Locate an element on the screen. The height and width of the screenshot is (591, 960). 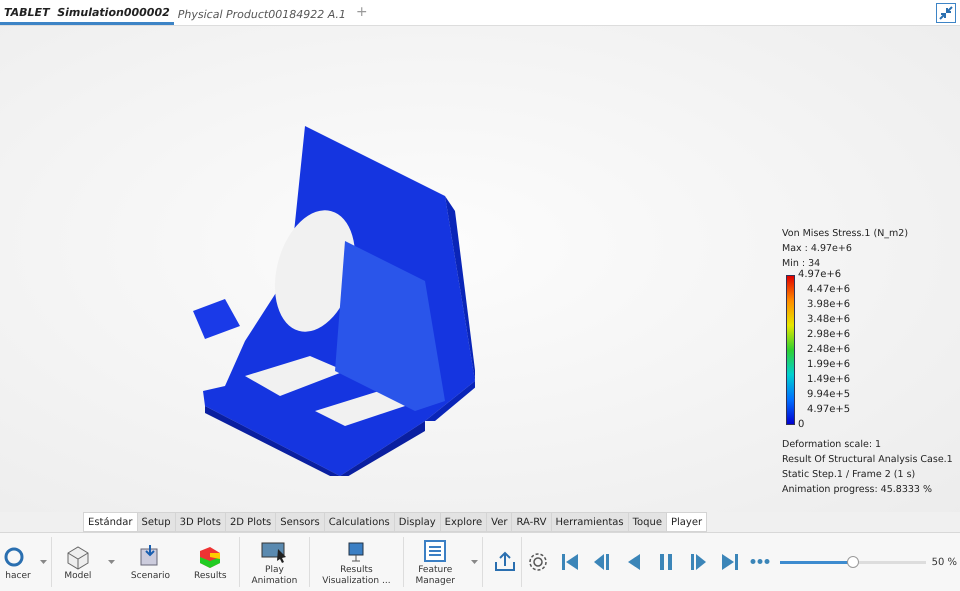
ribbon-tab: Setup is located at coordinates (156, 522).